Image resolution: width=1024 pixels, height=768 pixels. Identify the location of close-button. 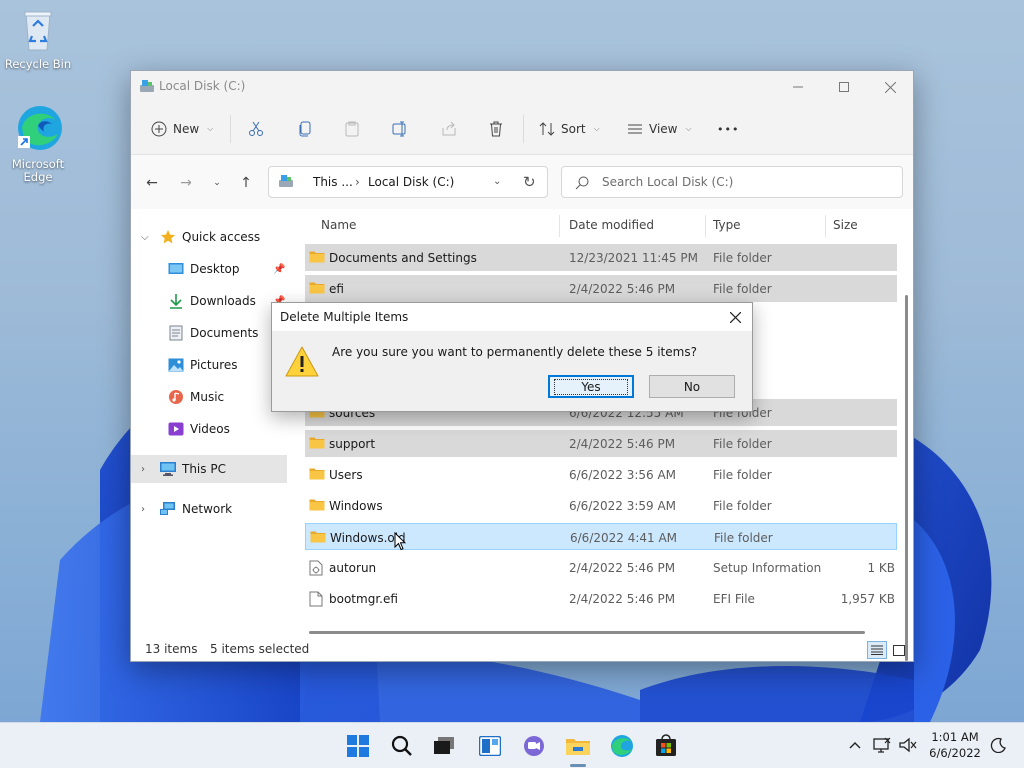
(890, 87).